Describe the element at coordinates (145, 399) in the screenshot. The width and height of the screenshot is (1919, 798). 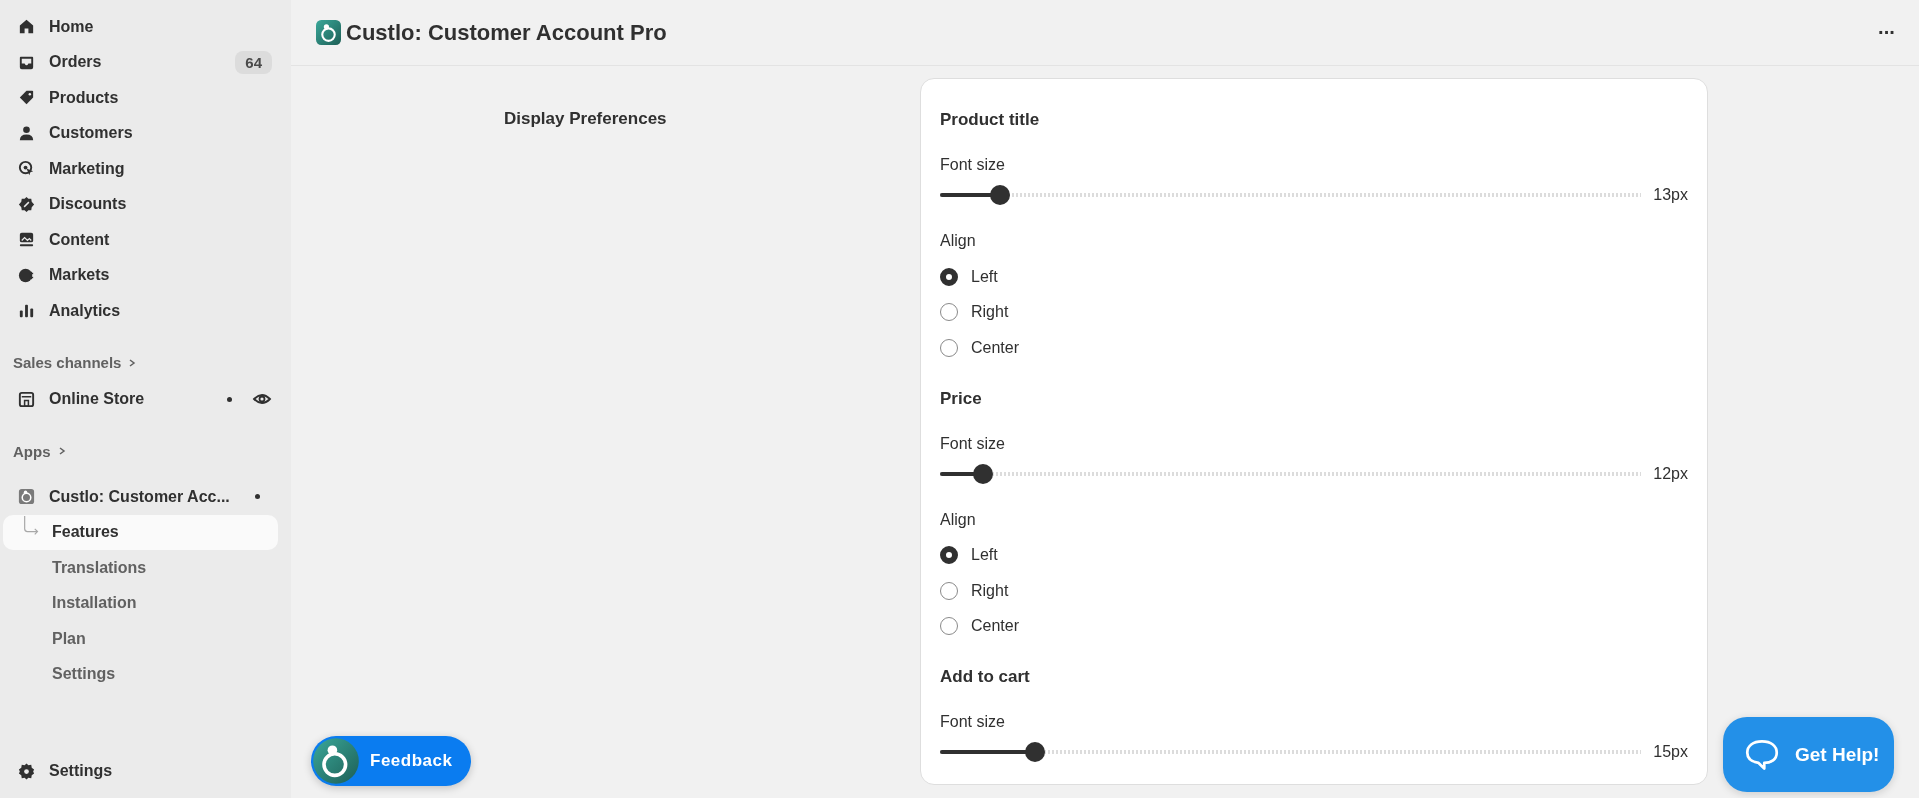
I see `nav-item: Online Store` at that location.